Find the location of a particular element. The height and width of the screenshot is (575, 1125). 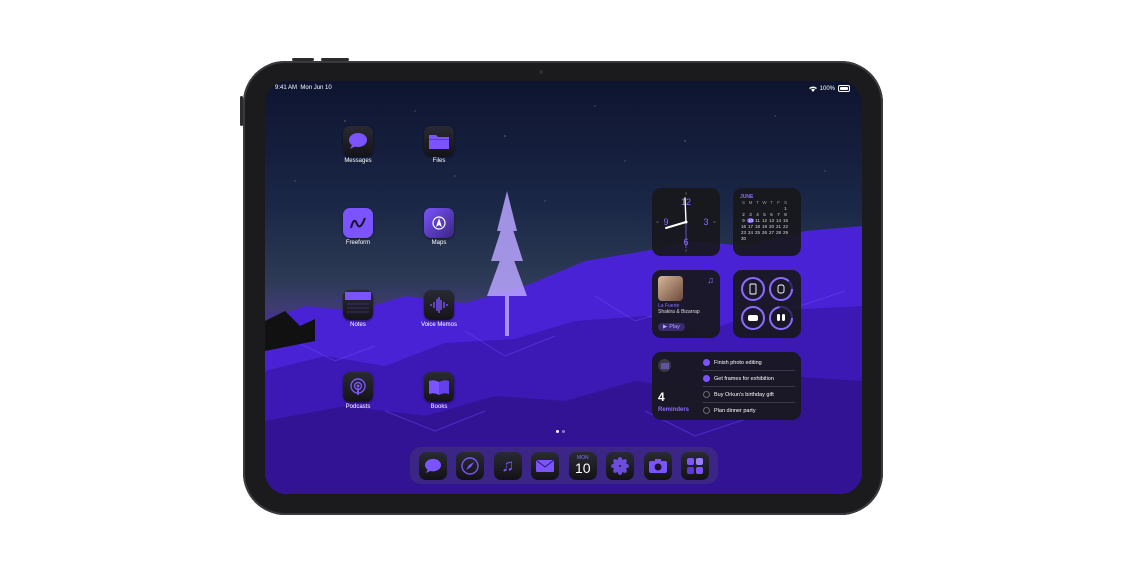

weekday-label: F is located at coordinates (778, 202).